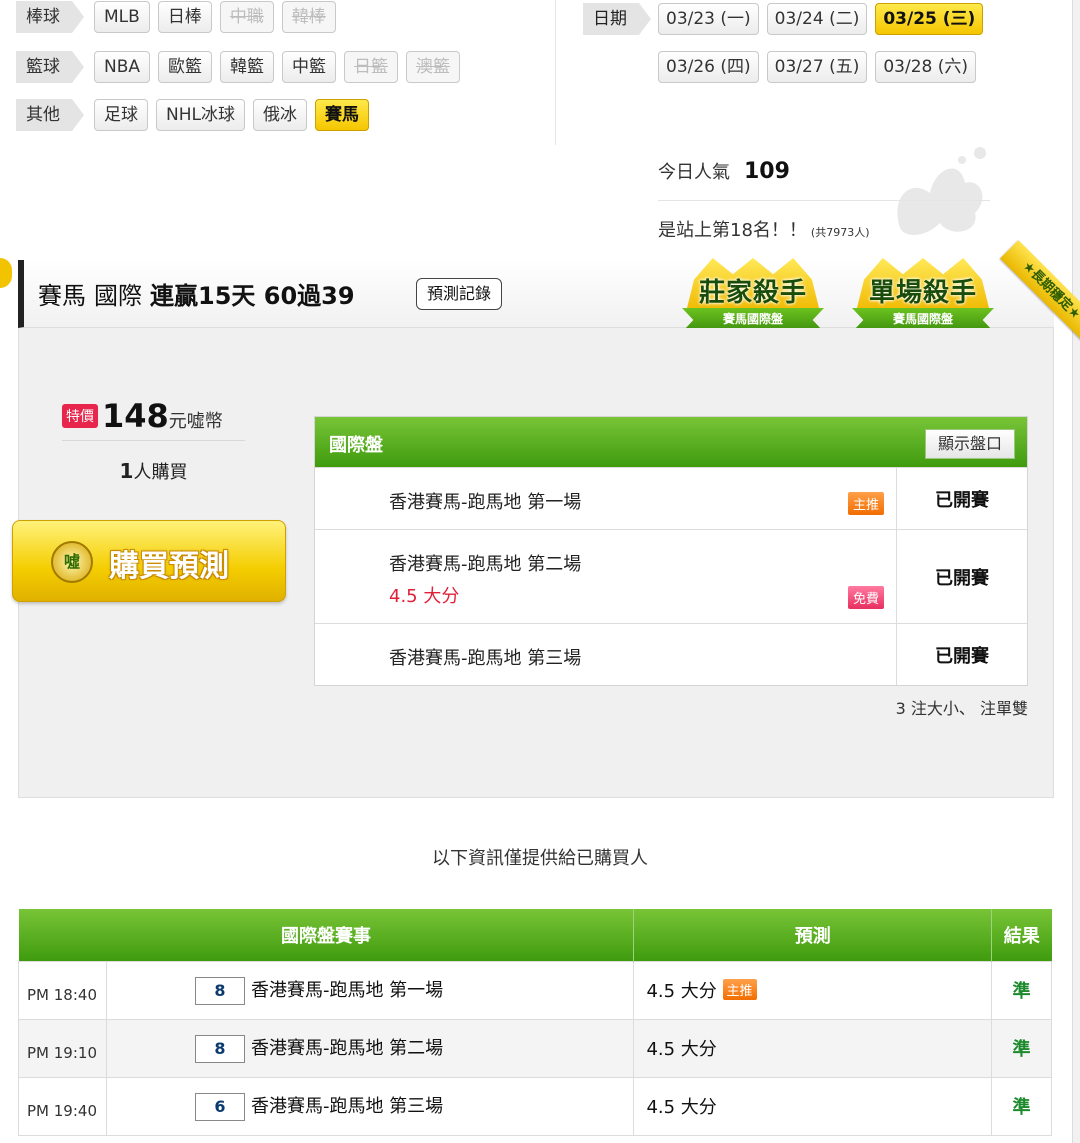  Describe the element at coordinates (185, 67) in the screenshot. I see `filter-chip-euro-basketball: 歐籃` at that location.